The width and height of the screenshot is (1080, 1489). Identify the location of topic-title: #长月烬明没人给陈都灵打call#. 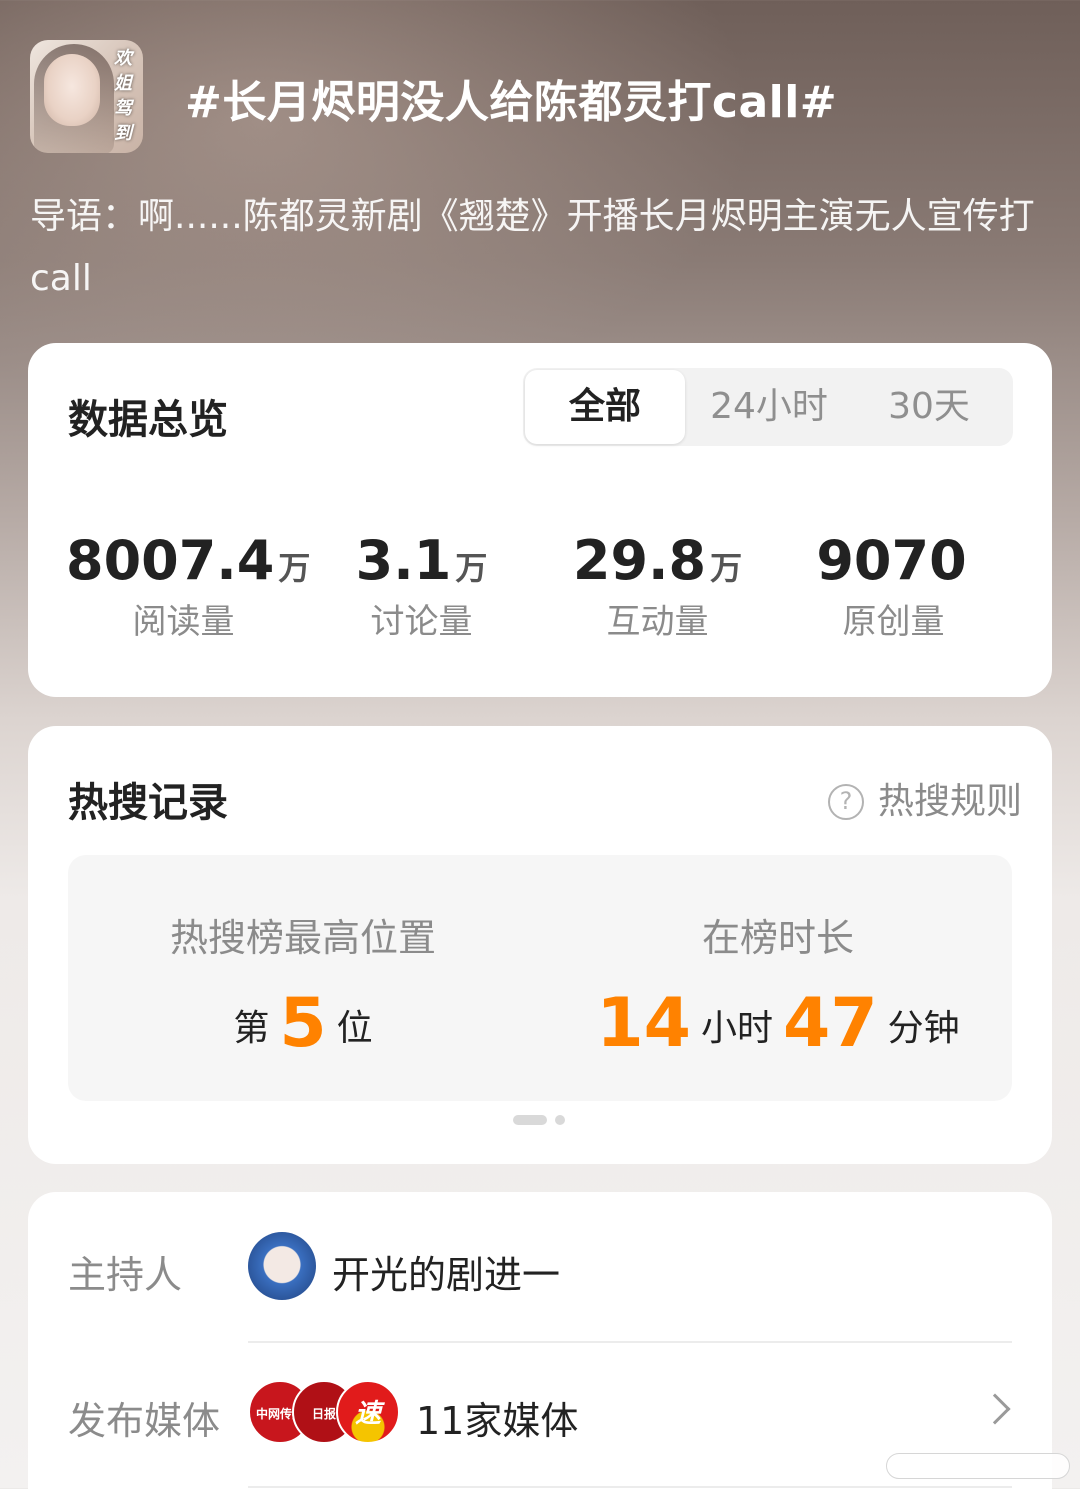
(511, 102).